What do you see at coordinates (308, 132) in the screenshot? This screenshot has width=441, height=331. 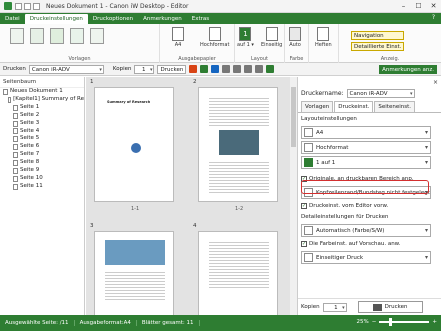 I see `paper-icon` at bounding box center [308, 132].